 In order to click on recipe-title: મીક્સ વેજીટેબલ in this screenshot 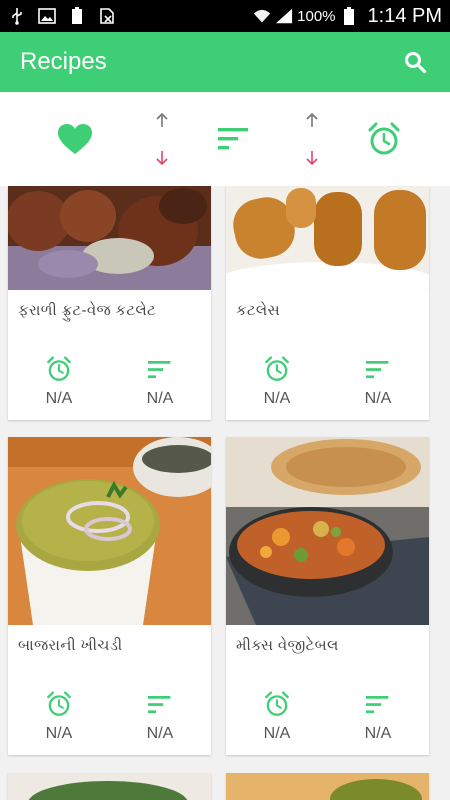, I will do `click(287, 645)`.